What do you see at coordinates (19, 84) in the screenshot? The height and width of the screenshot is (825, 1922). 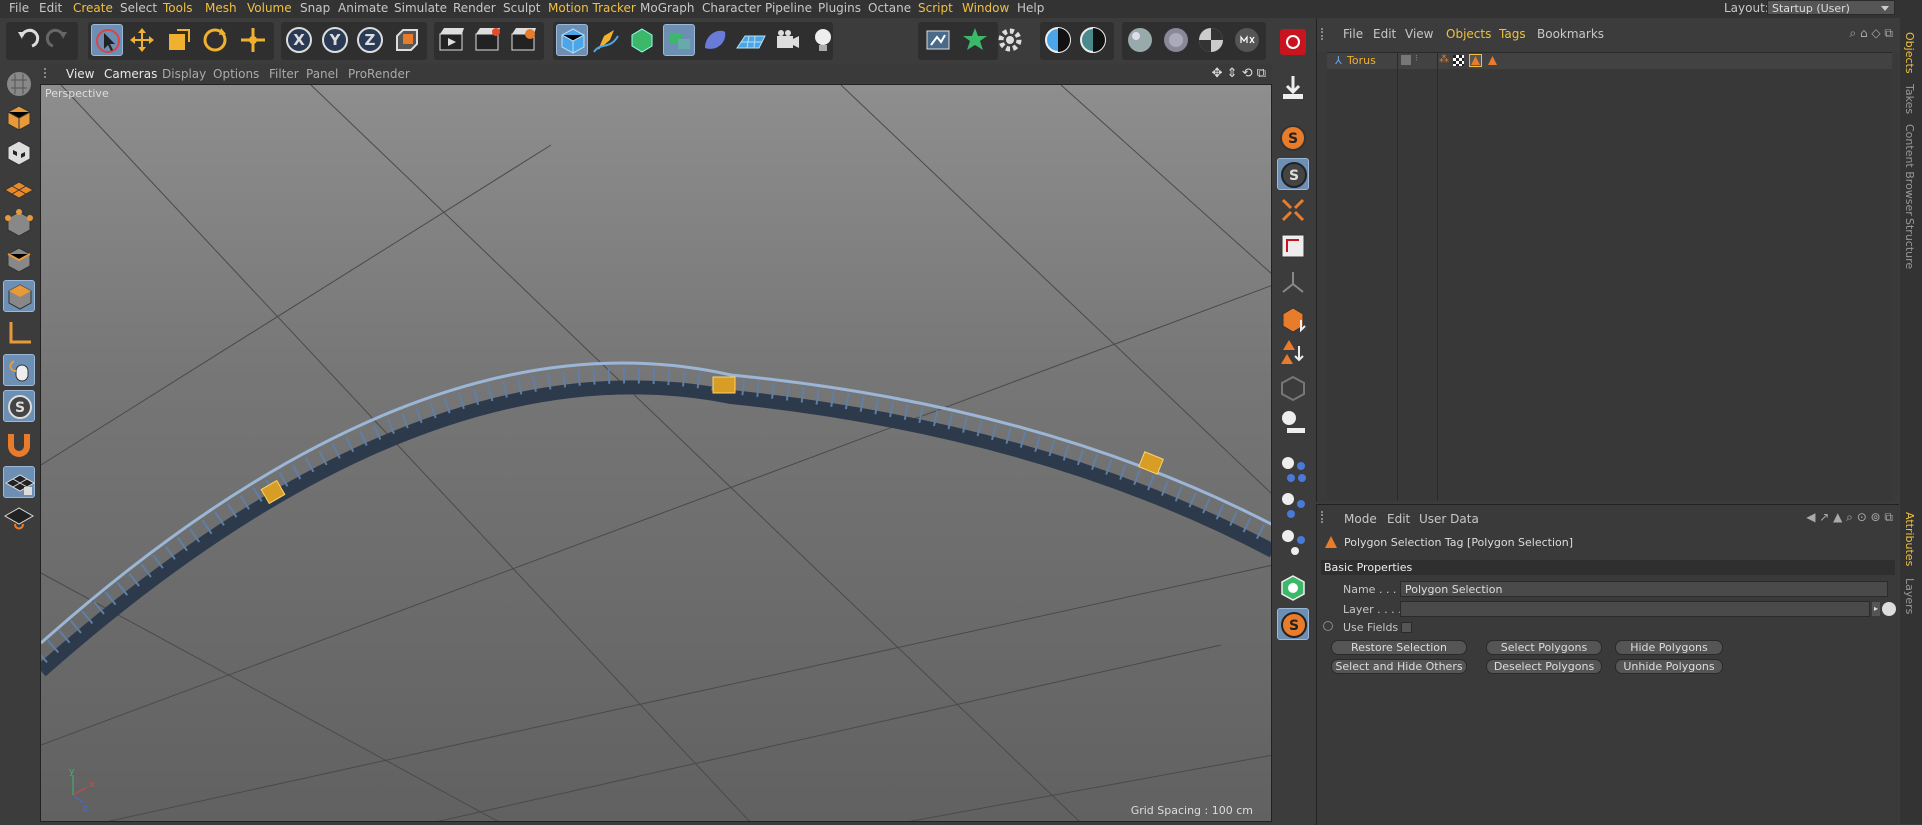 I see `make-editable-icon` at bounding box center [19, 84].